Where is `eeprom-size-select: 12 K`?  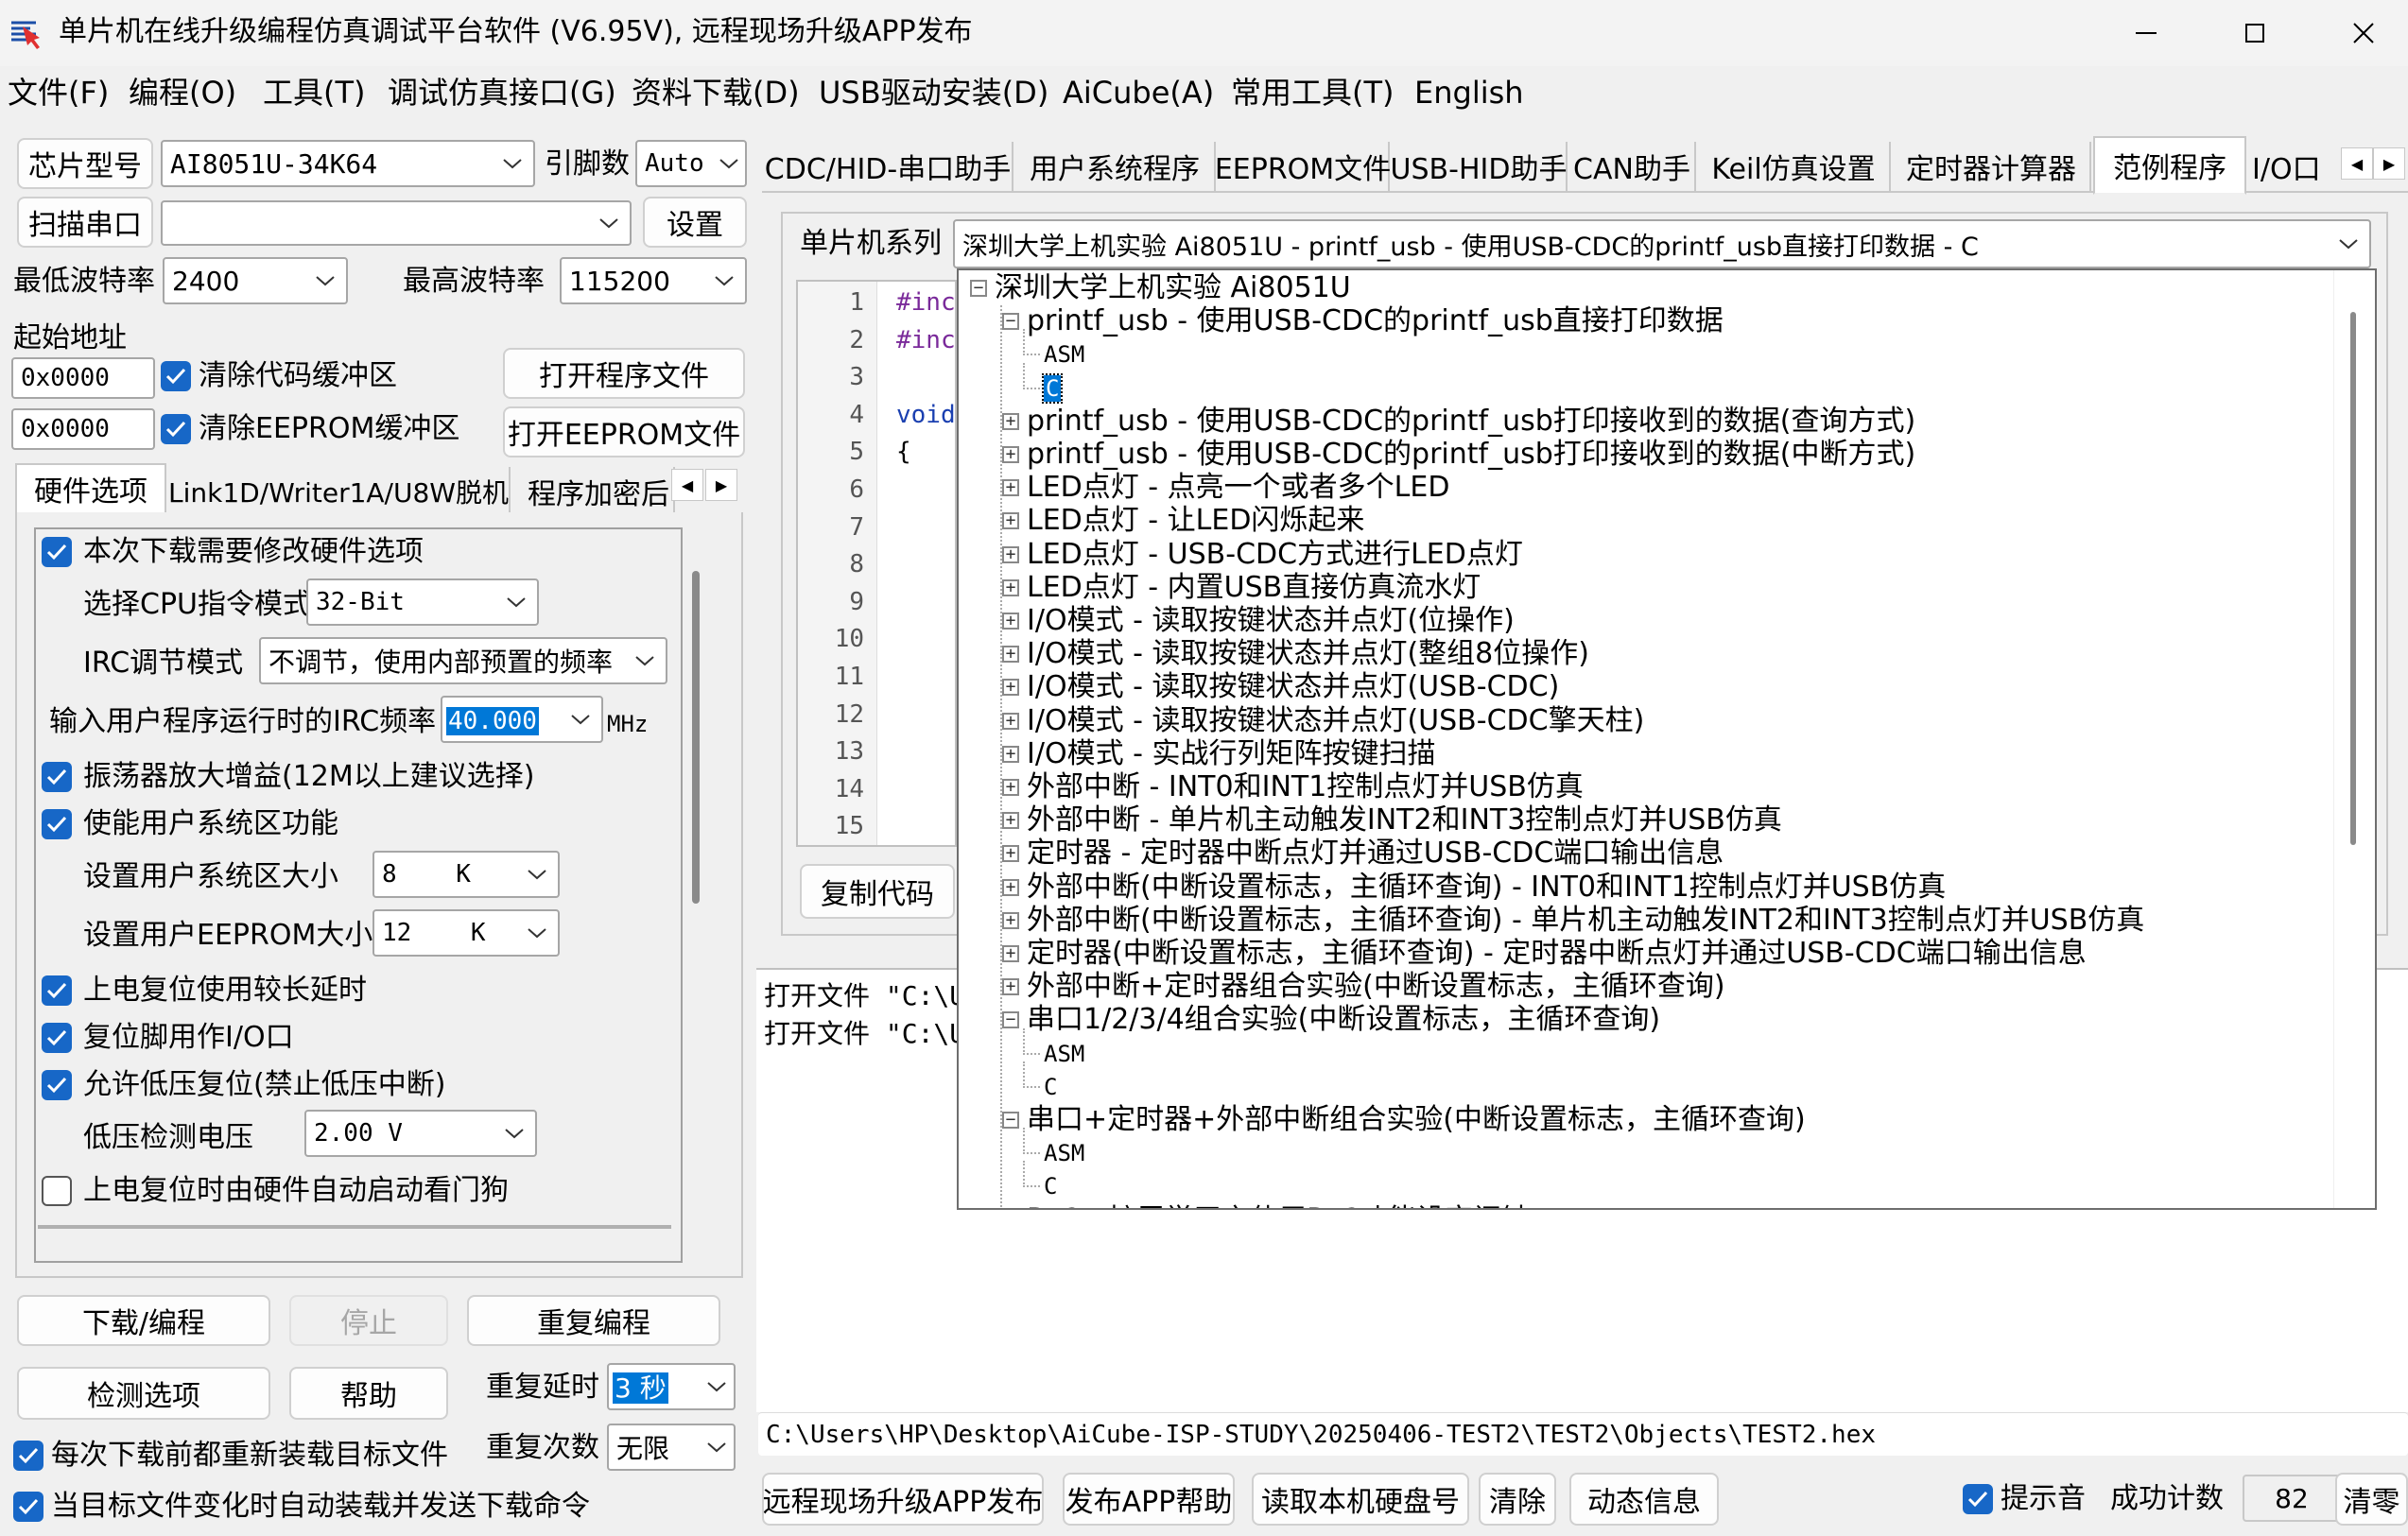 eeprom-size-select: 12 K is located at coordinates (466, 933).